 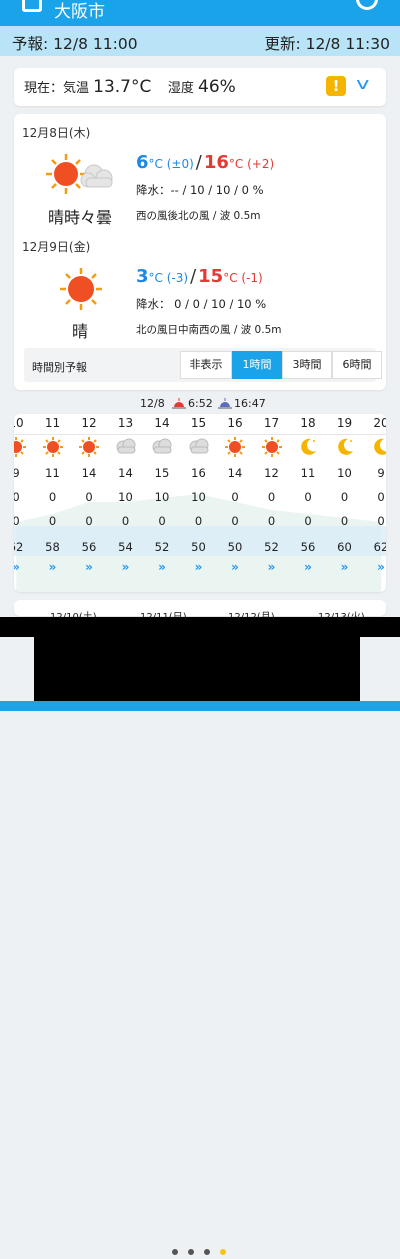 What do you see at coordinates (308, 503) in the screenshot?
I see `hour-column: 18 11 0 0 56 »` at bounding box center [308, 503].